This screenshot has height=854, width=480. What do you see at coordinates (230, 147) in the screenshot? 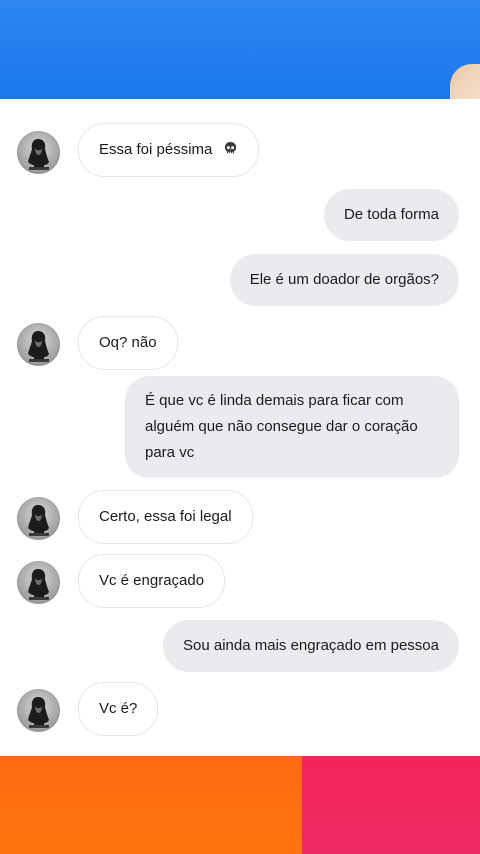
I see `skull-emoji-icon` at bounding box center [230, 147].